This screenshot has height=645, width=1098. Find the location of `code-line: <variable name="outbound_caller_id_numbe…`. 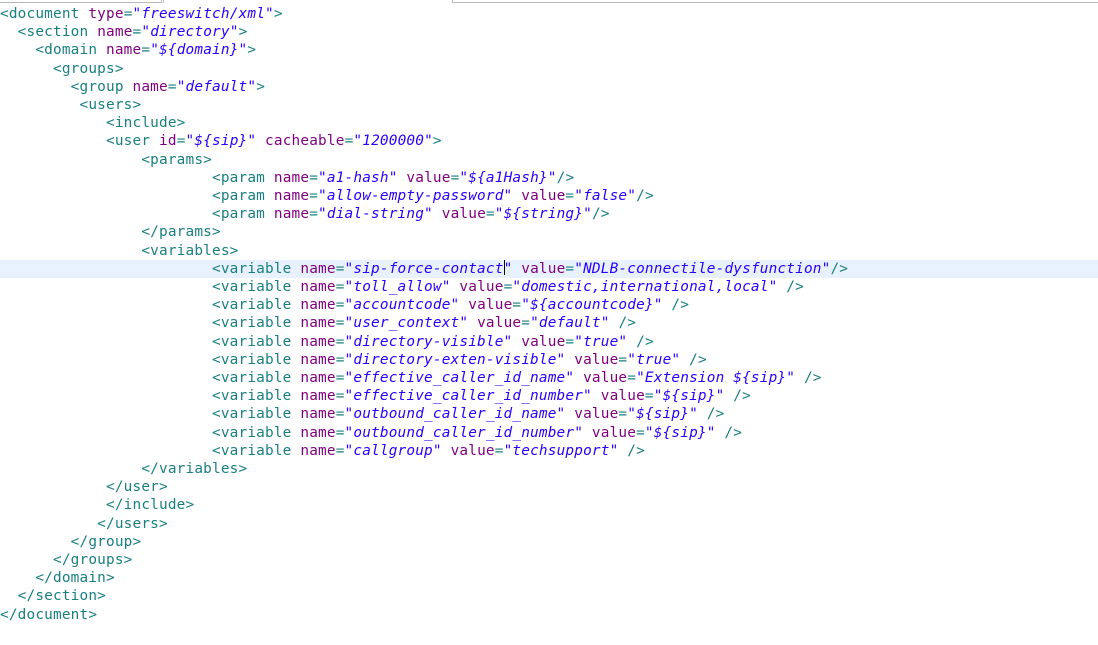

code-line: <variable name="outbound_caller_id_numbe… is located at coordinates (549, 433).